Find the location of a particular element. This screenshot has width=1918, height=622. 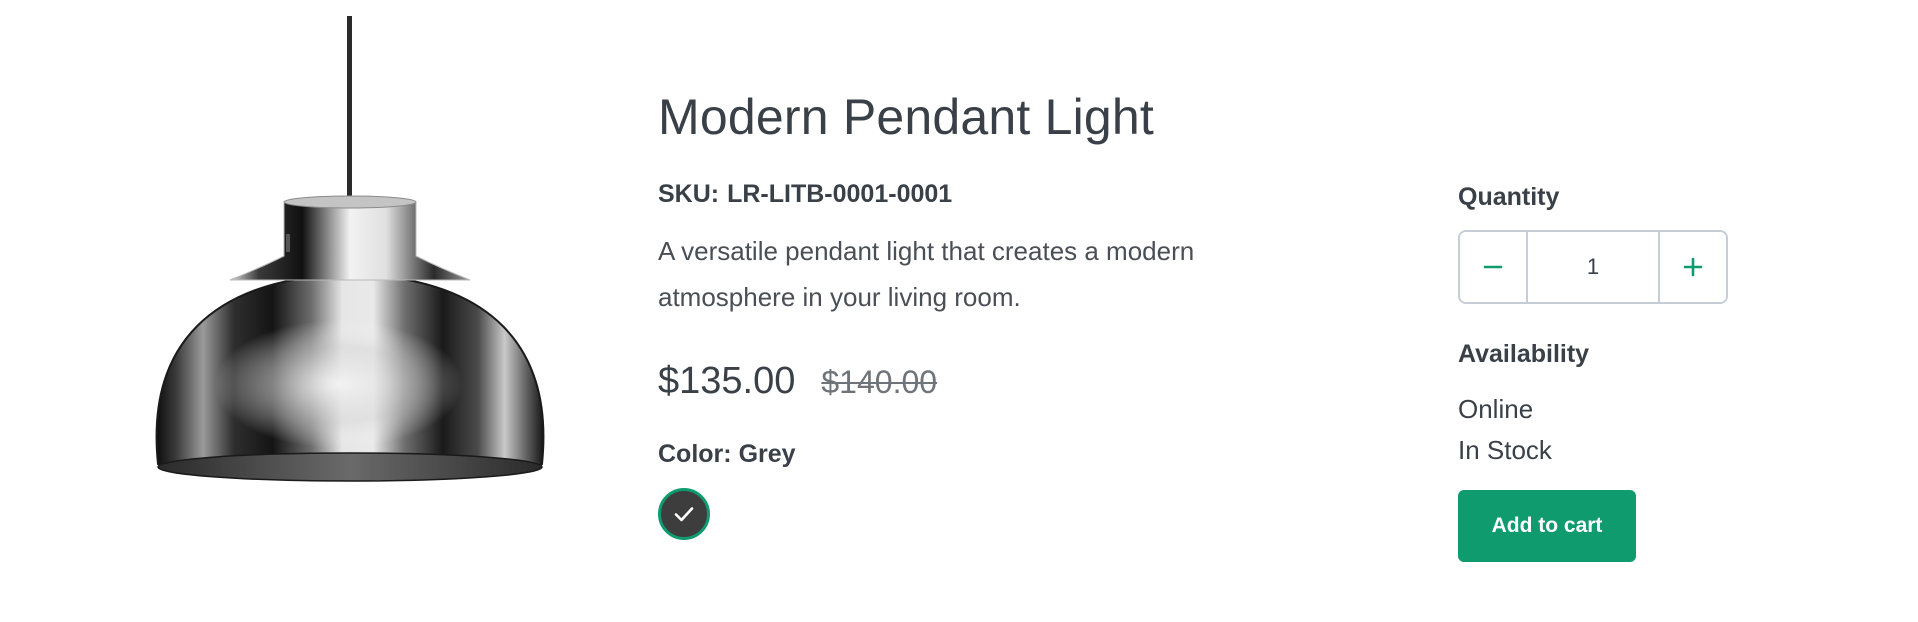

sku-label: SKU: is located at coordinates (689, 194).